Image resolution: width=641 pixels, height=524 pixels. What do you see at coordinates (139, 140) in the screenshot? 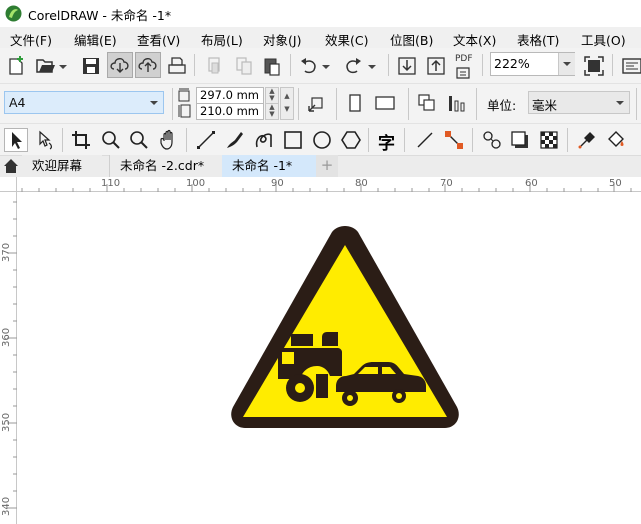
I see `zoom-out-tool-icon` at bounding box center [139, 140].